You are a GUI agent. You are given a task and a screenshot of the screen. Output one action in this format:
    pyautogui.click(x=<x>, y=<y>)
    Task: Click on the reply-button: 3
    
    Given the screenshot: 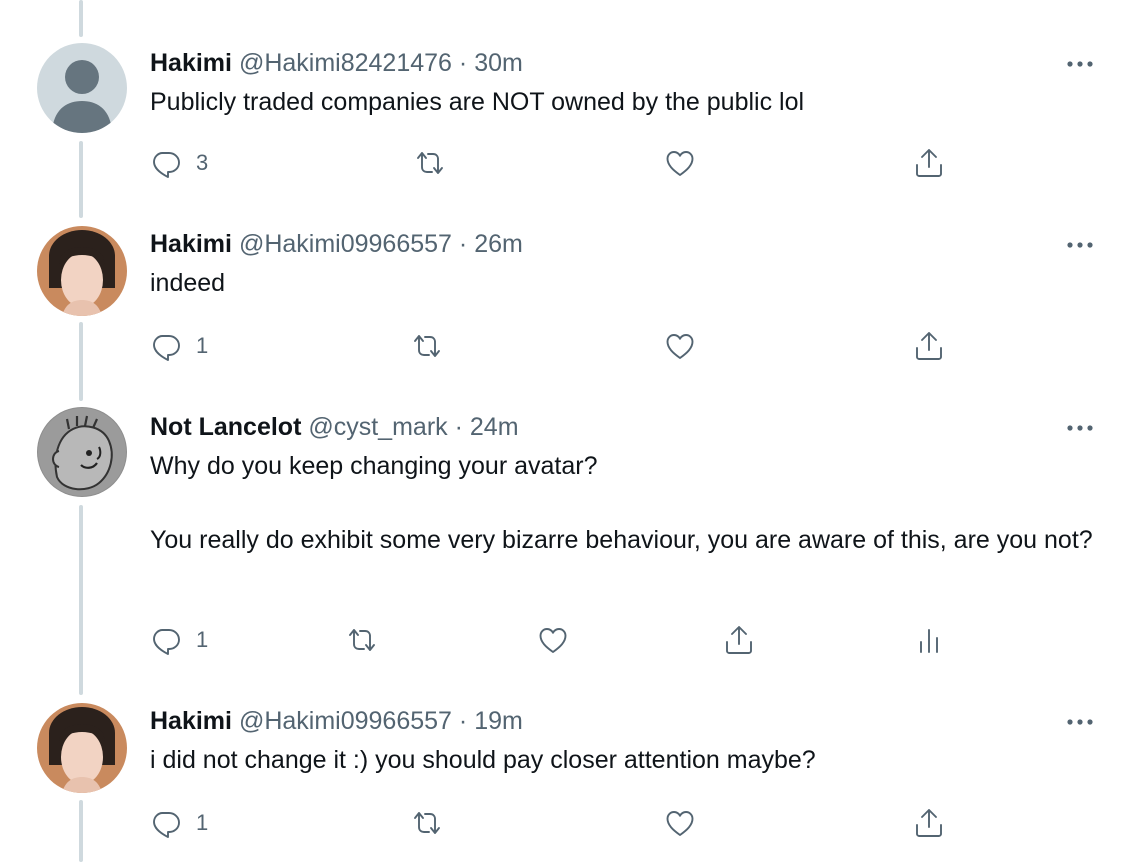 What is the action you would take?
    pyautogui.click(x=179, y=163)
    